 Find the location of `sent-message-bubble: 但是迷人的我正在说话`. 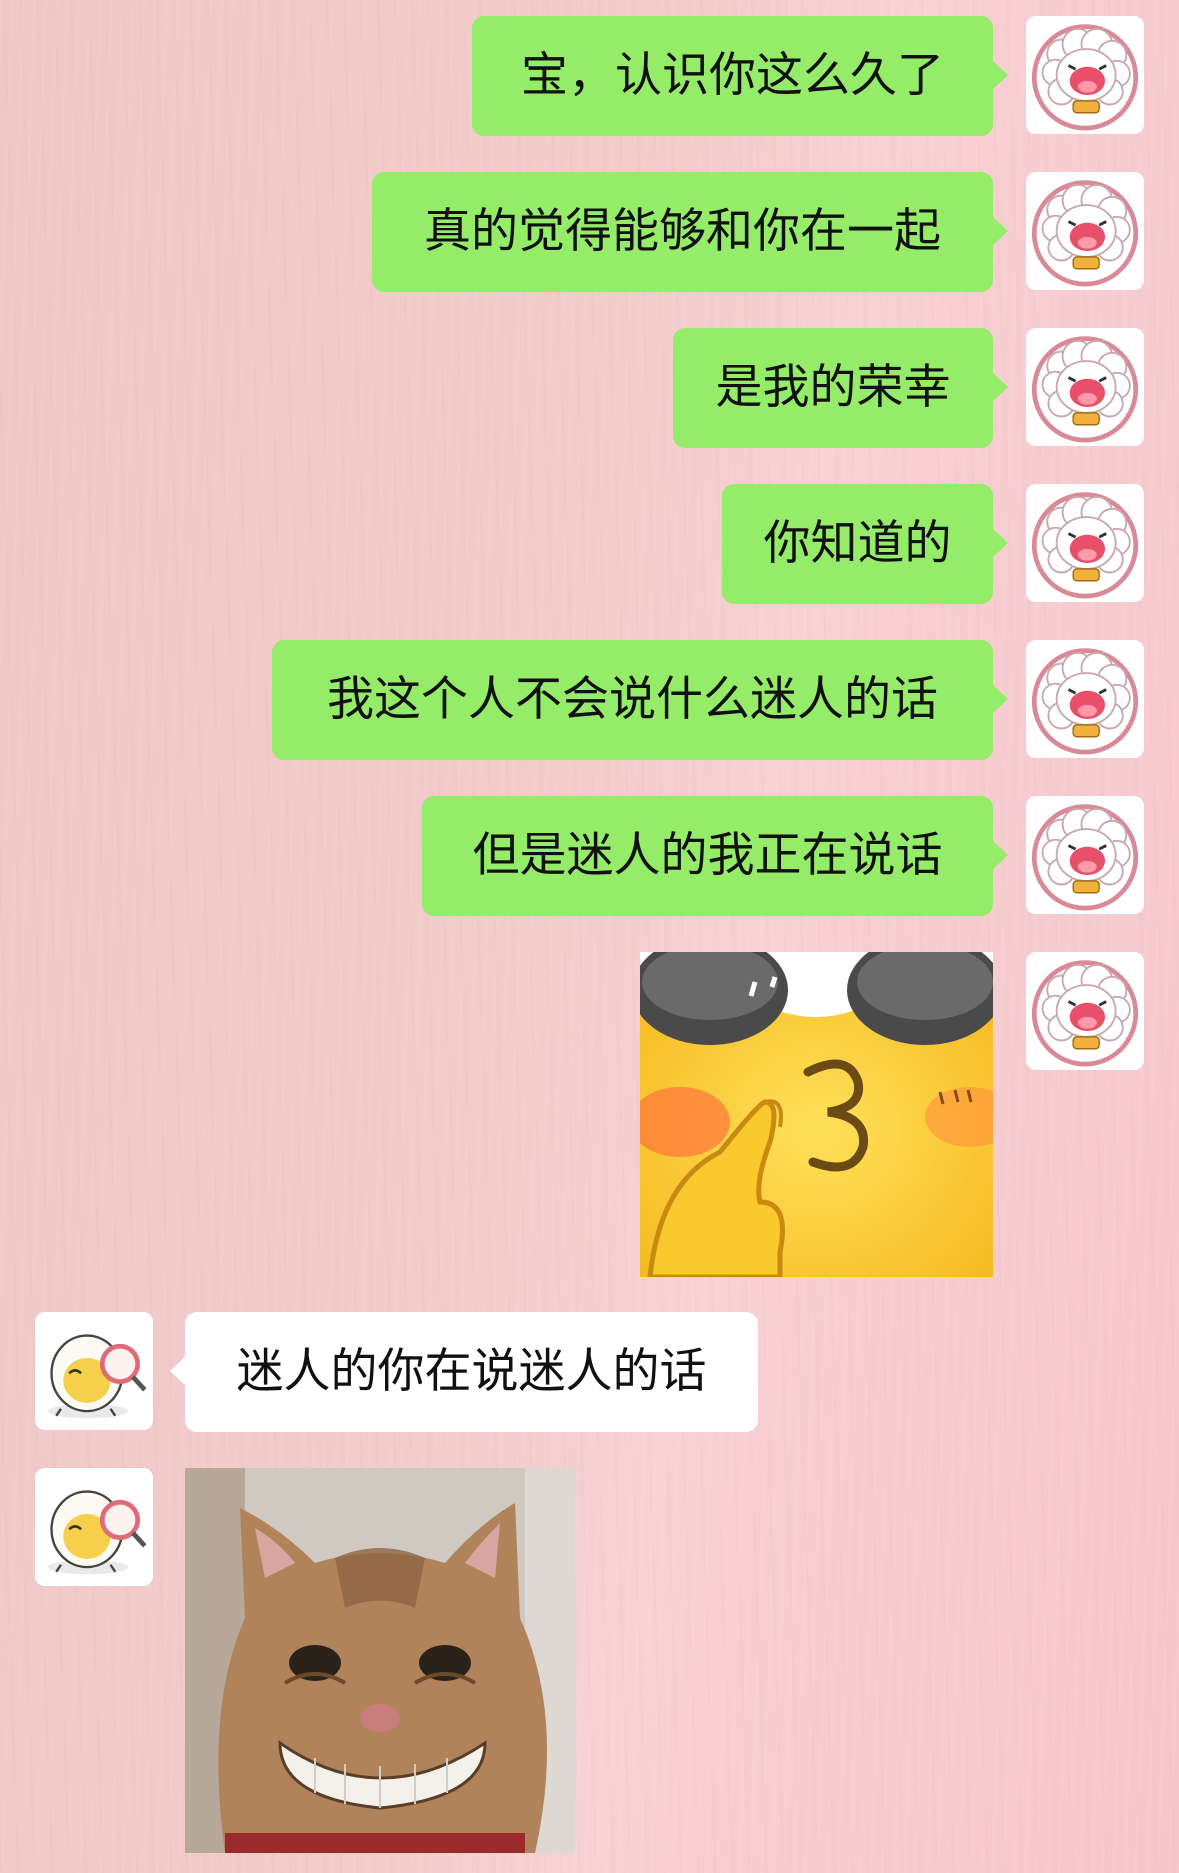

sent-message-bubble: 但是迷人的我正在说话 is located at coordinates (715, 856).